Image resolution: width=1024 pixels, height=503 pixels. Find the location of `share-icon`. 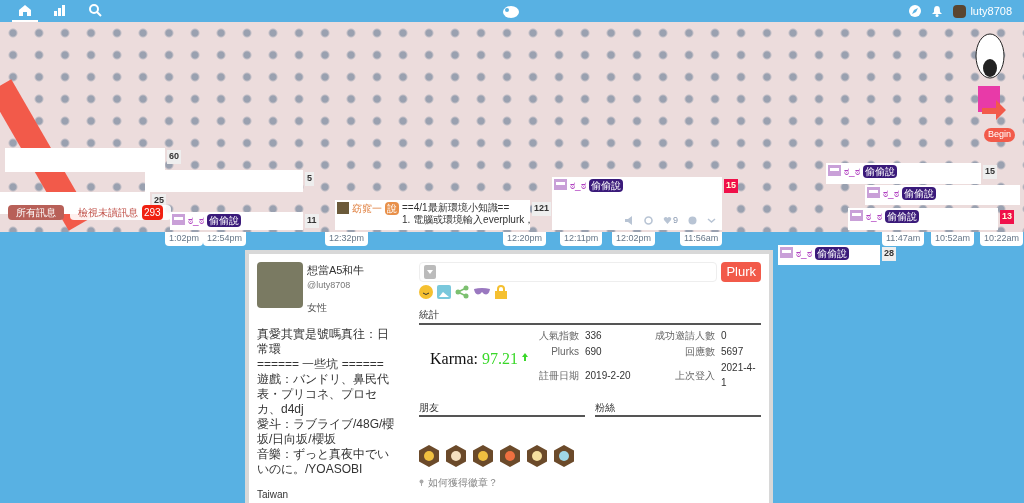

share-icon is located at coordinates (462, 292).